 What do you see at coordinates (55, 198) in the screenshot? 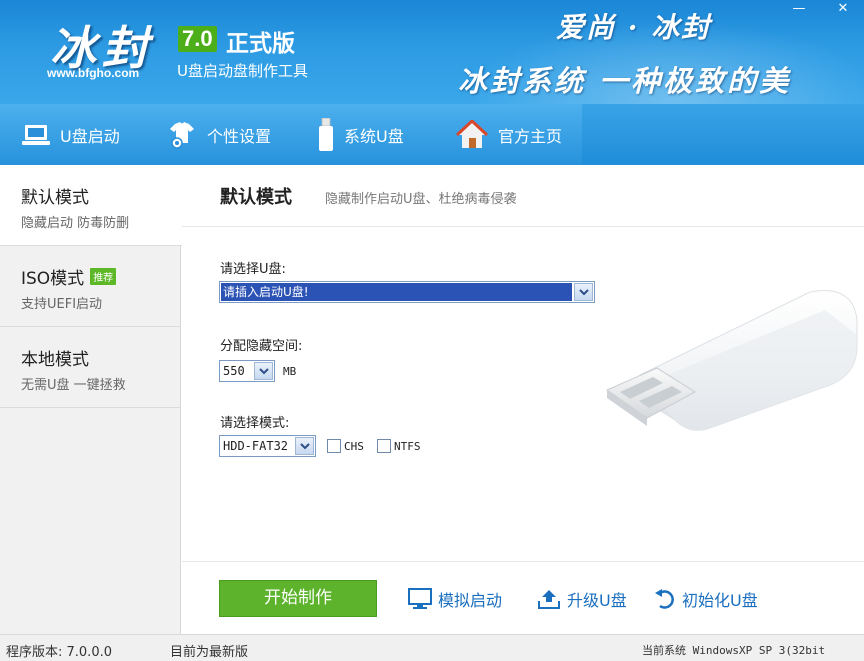
I see `sidebar-item-title: 默认模式` at bounding box center [55, 198].